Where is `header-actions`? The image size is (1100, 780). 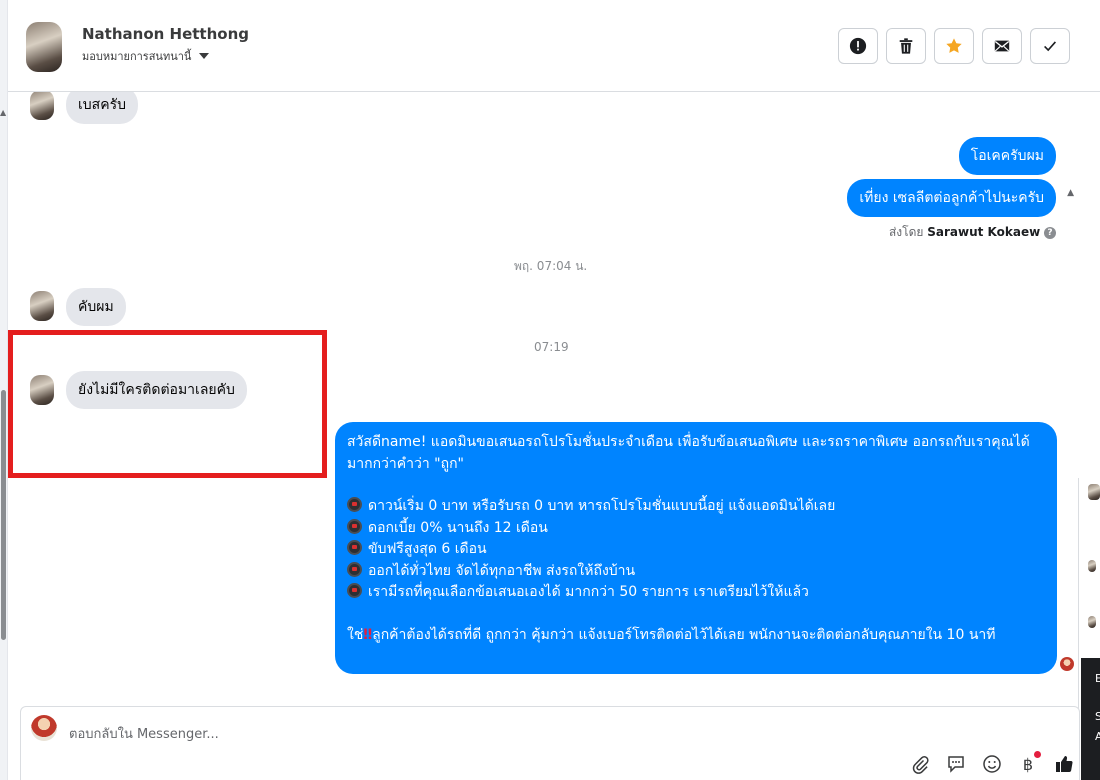 header-actions is located at coordinates (954, 46).